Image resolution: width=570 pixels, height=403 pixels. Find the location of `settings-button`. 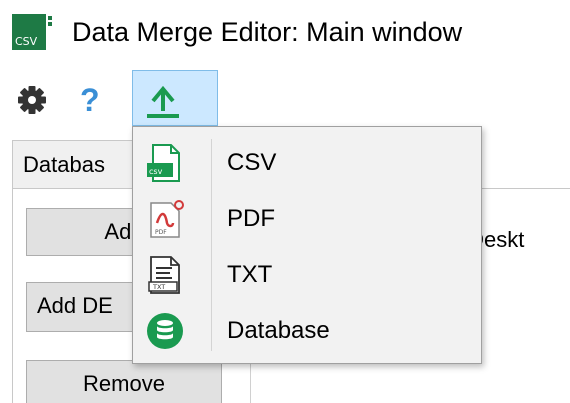

settings-button is located at coordinates (32, 100).